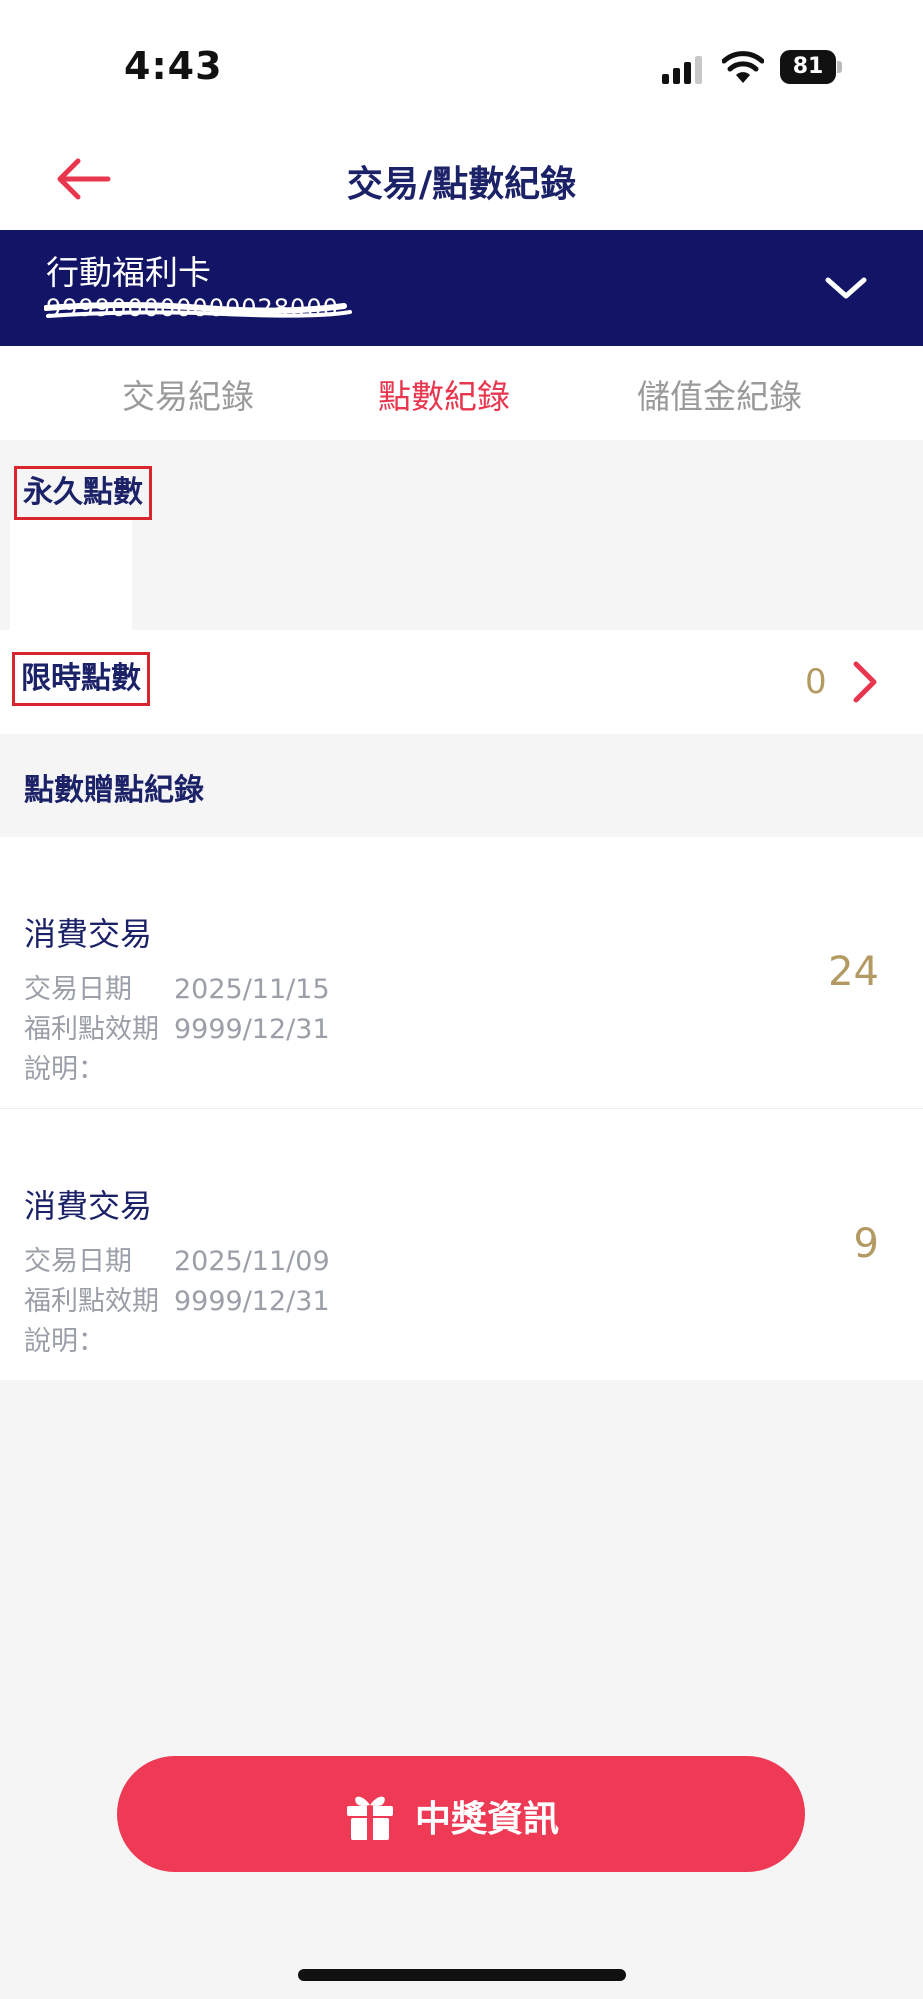 The image size is (923, 1999). I want to click on permanent-points-section: 永久點數, so click(461, 535).